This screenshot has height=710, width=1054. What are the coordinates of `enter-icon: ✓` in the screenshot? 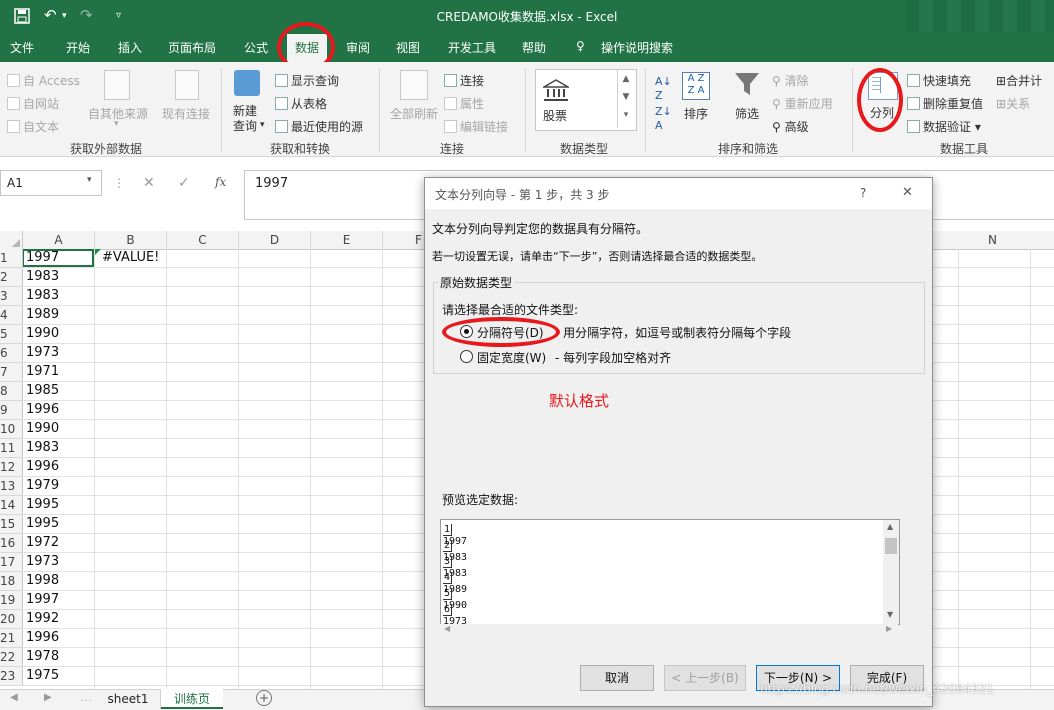 It's located at (184, 183).